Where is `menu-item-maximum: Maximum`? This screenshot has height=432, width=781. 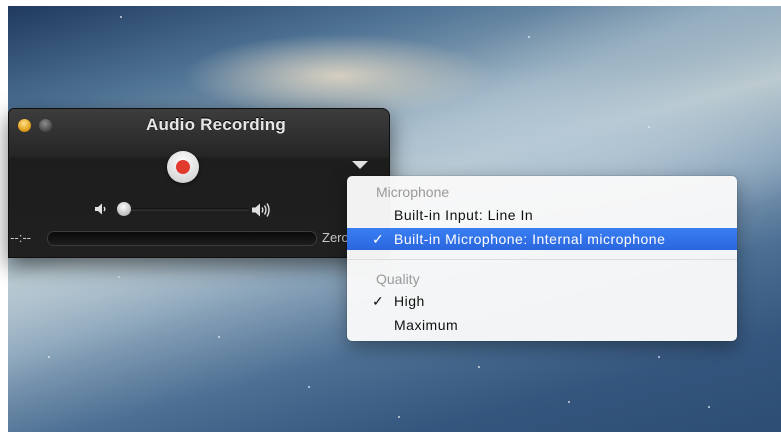 menu-item-maximum: Maximum is located at coordinates (542, 325).